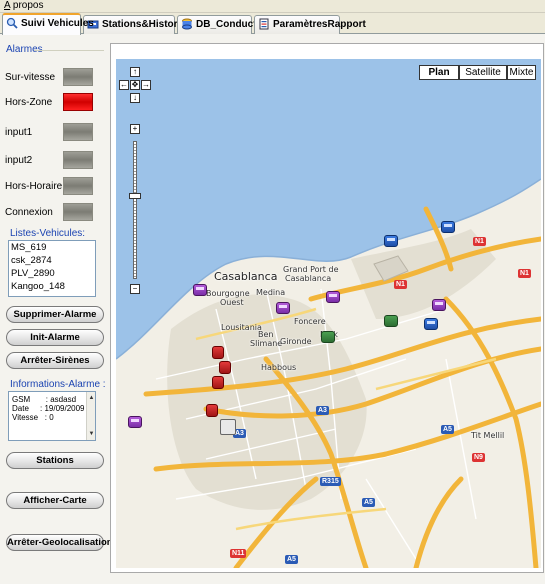 Image resolution: width=545 pixels, height=584 pixels. What do you see at coordinates (140, 24) in the screenshot?
I see `tab-stations-historique: Stations&Historique` at bounding box center [140, 24].